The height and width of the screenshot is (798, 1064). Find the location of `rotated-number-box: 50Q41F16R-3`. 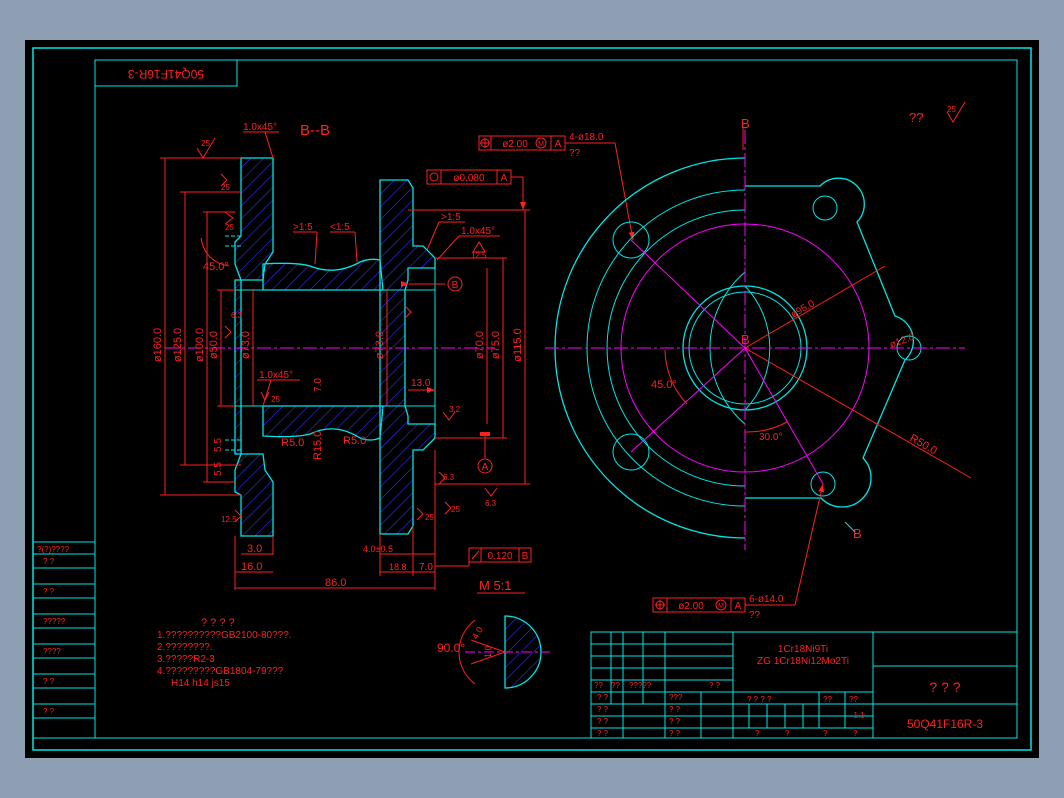

rotated-number-box: 50Q41F16R-3 is located at coordinates (166, 73).